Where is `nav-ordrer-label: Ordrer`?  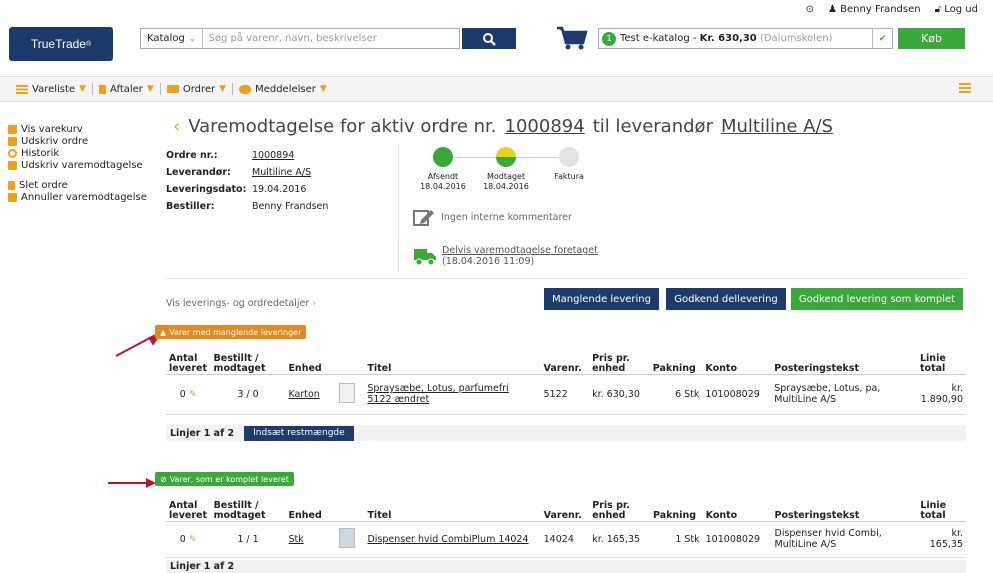
nav-ordrer-label: Ordrer is located at coordinates (199, 89).